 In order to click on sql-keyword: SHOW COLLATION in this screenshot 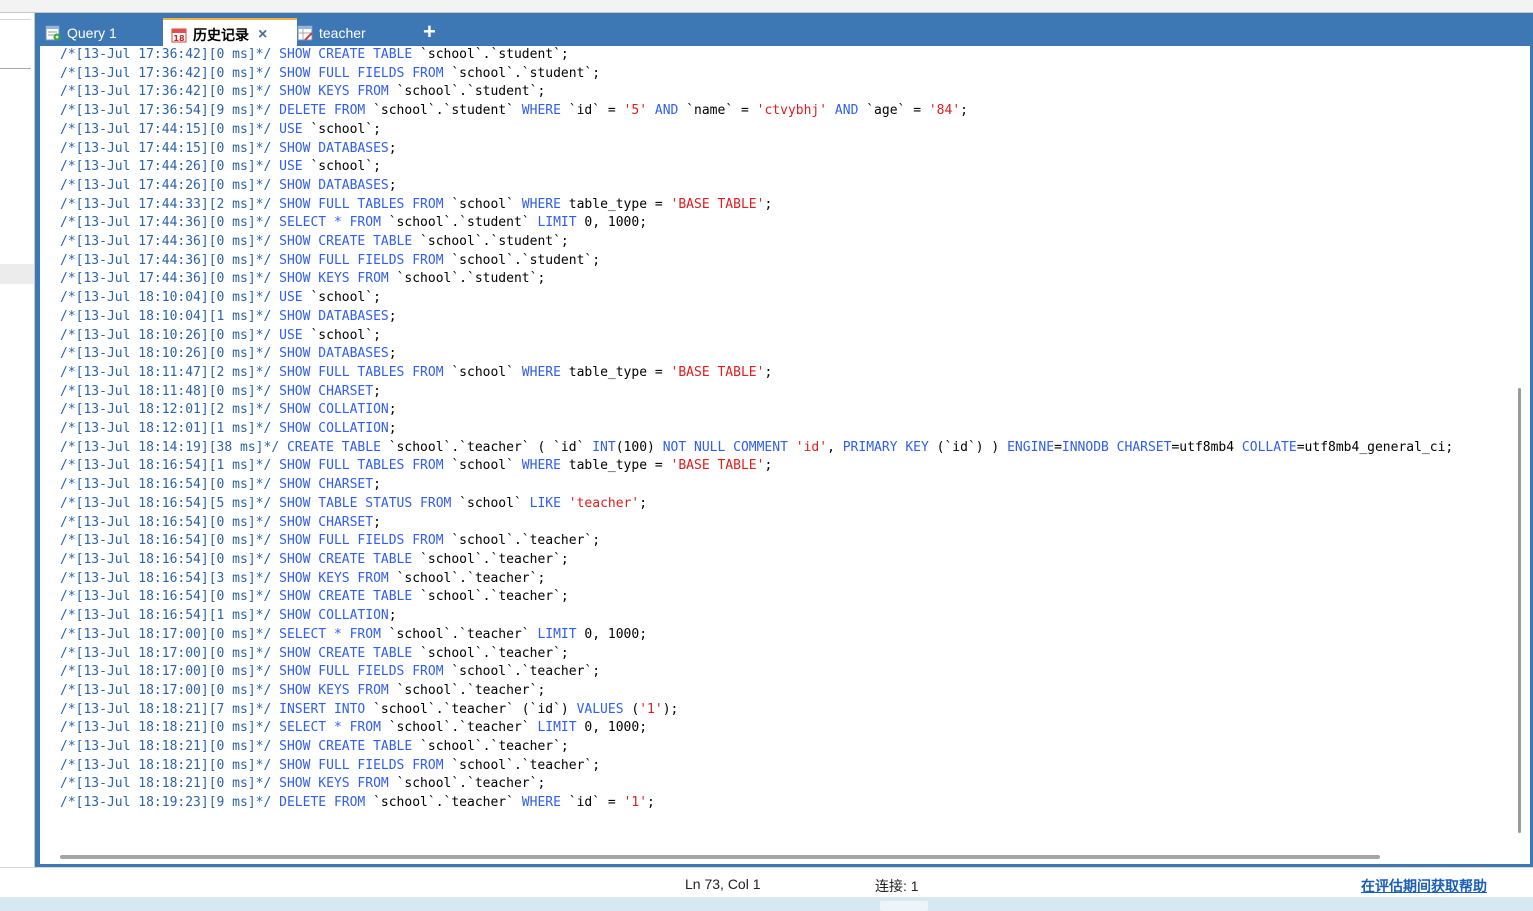, I will do `click(334, 616)`.